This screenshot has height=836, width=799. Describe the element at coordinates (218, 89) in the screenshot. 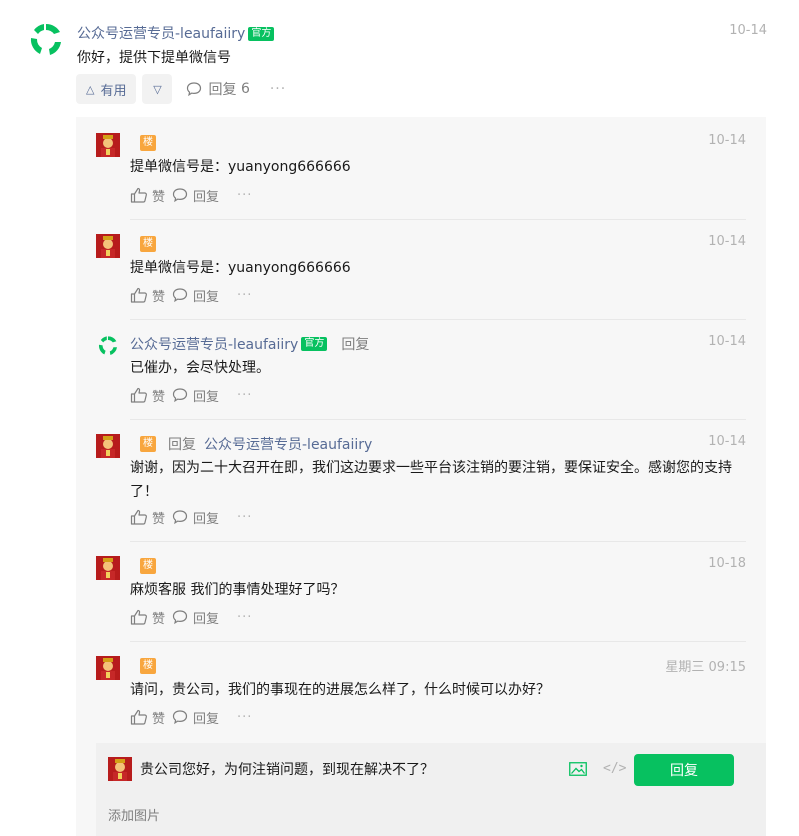

I see `post-reply-button: 回复 6` at that location.